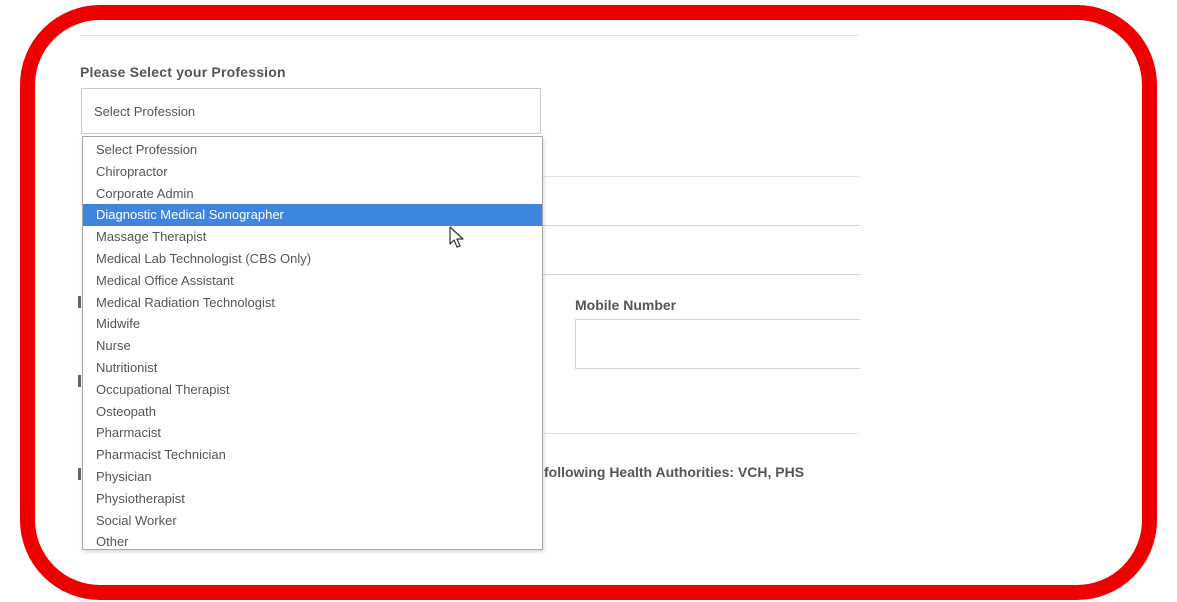 The width and height of the screenshot is (1177, 602). What do you see at coordinates (312, 172) in the screenshot?
I see `profession-option: Chiropractor` at bounding box center [312, 172].